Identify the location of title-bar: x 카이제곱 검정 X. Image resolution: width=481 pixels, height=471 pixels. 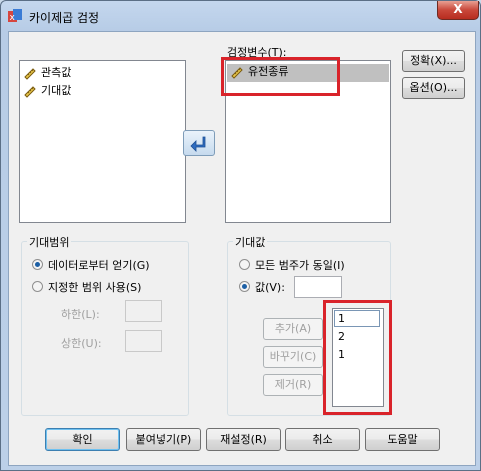
(240, 16).